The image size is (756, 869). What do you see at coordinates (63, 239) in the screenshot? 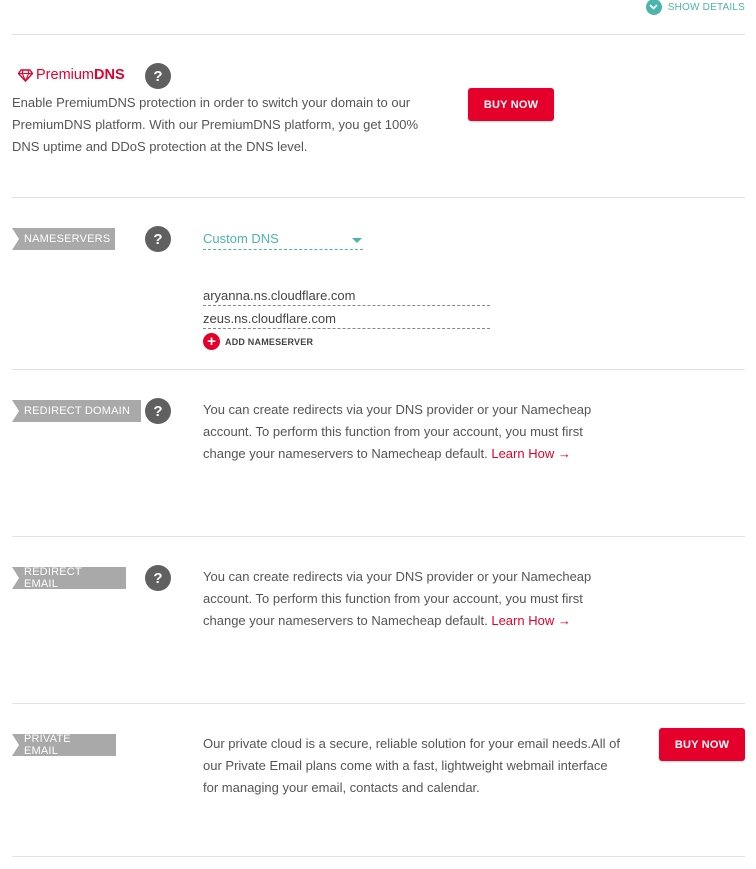
I see `nameservers-tag: NAMESERVERS` at bounding box center [63, 239].